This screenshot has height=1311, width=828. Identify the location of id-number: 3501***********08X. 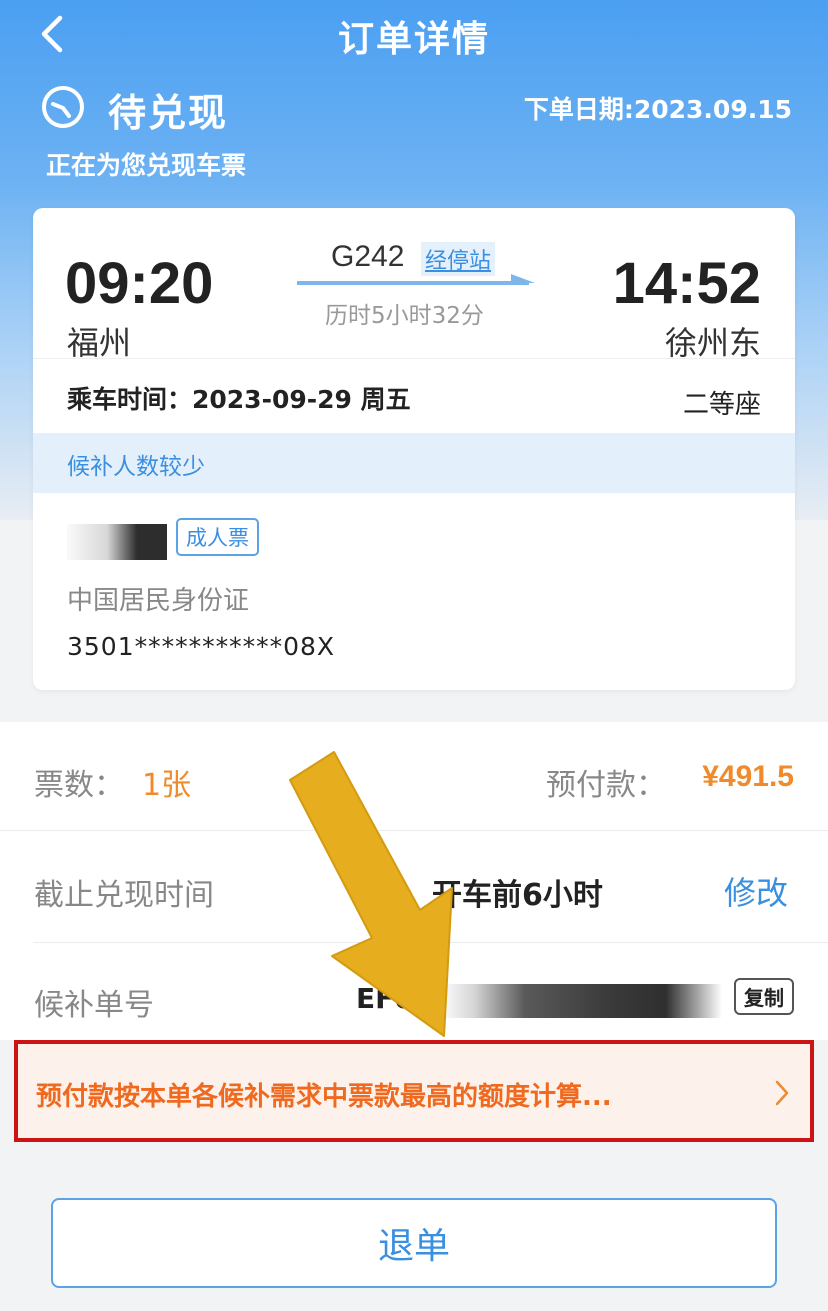
(201, 646).